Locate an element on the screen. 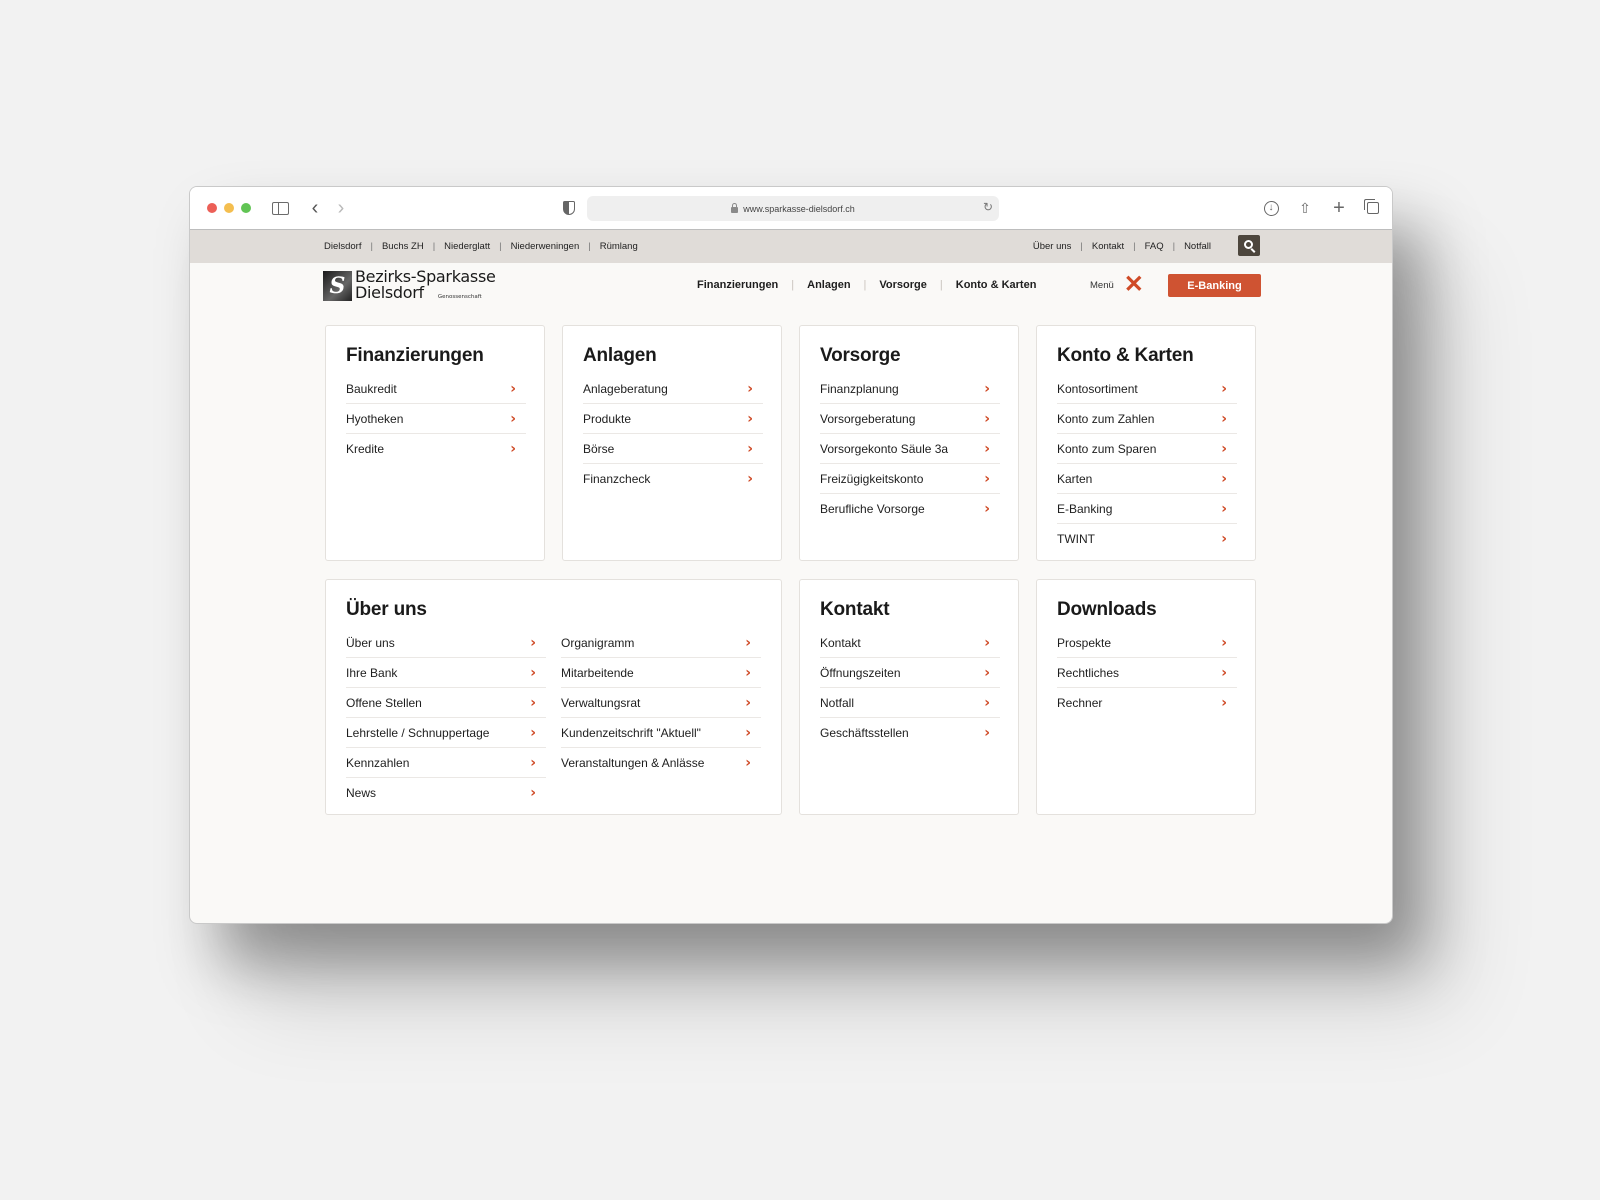 The image size is (1600, 1200). search-button is located at coordinates (1249, 245).